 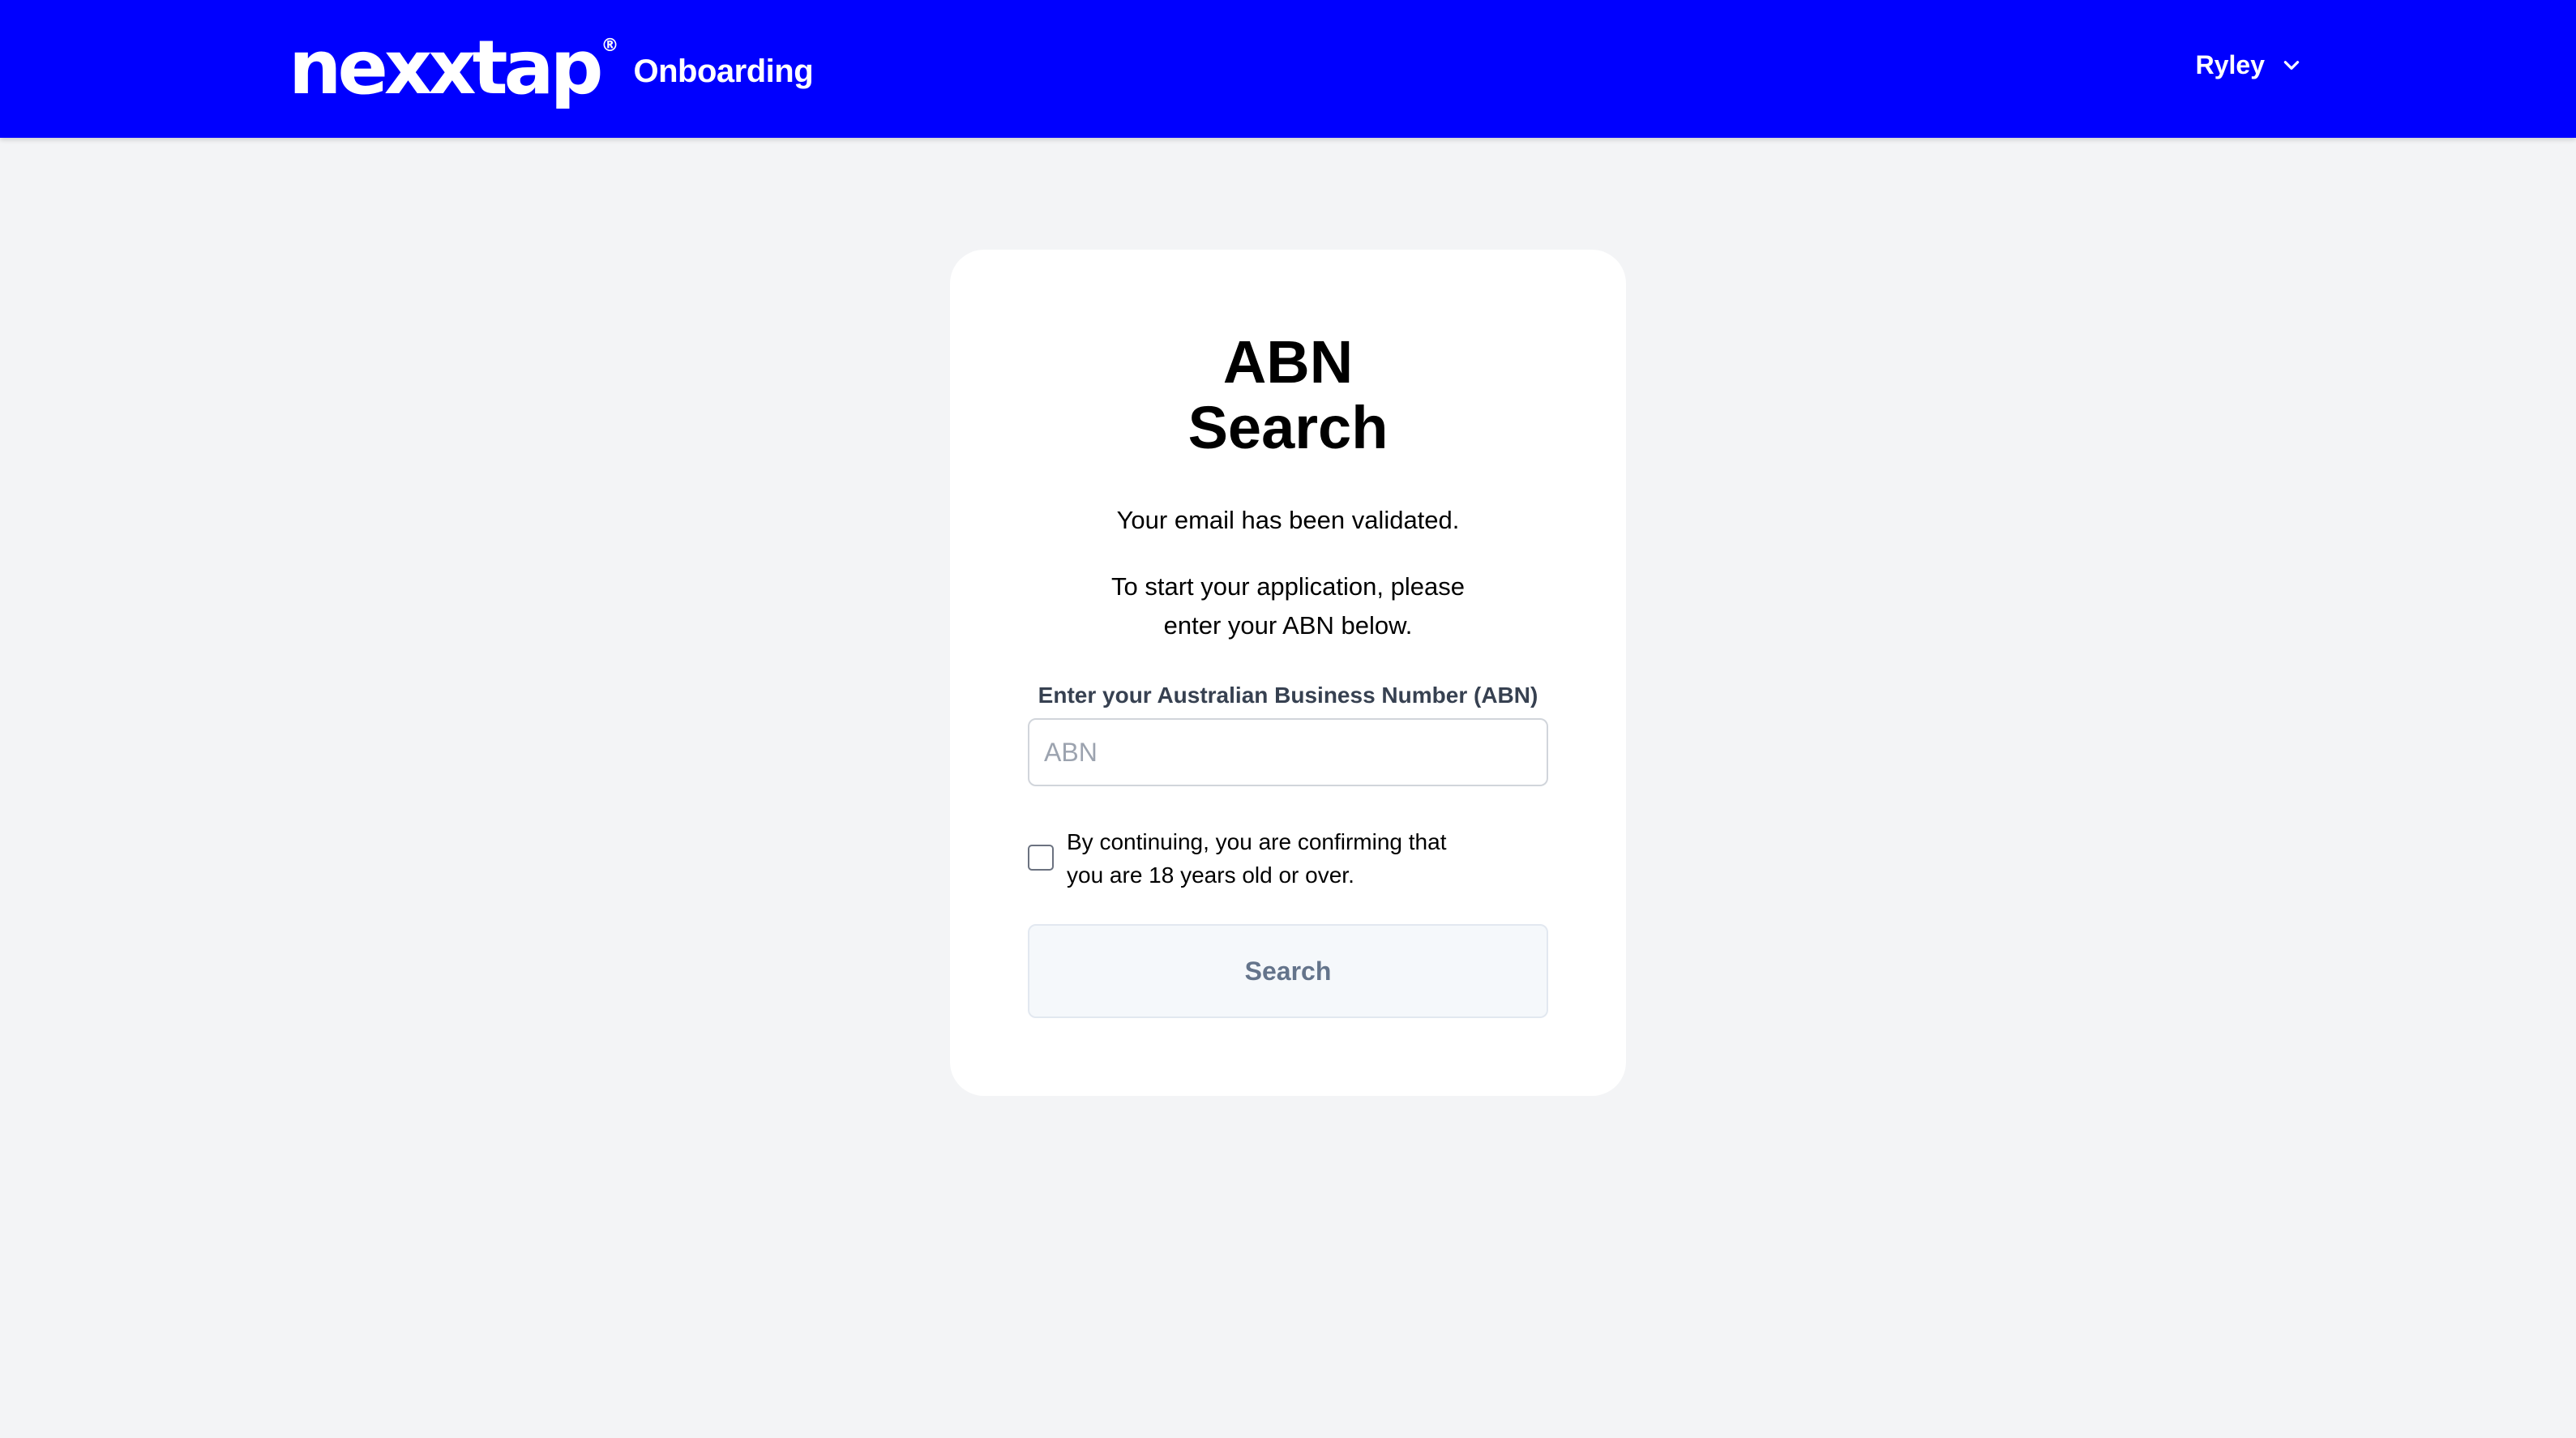 What do you see at coordinates (1288, 362) in the screenshot?
I see `title-line-1: ABN` at bounding box center [1288, 362].